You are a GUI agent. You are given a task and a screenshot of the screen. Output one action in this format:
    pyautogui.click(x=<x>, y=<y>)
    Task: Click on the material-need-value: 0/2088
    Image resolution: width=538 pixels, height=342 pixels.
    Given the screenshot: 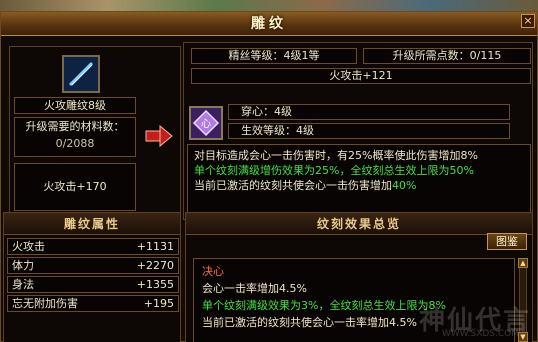 What is the action you would take?
    pyautogui.click(x=75, y=143)
    